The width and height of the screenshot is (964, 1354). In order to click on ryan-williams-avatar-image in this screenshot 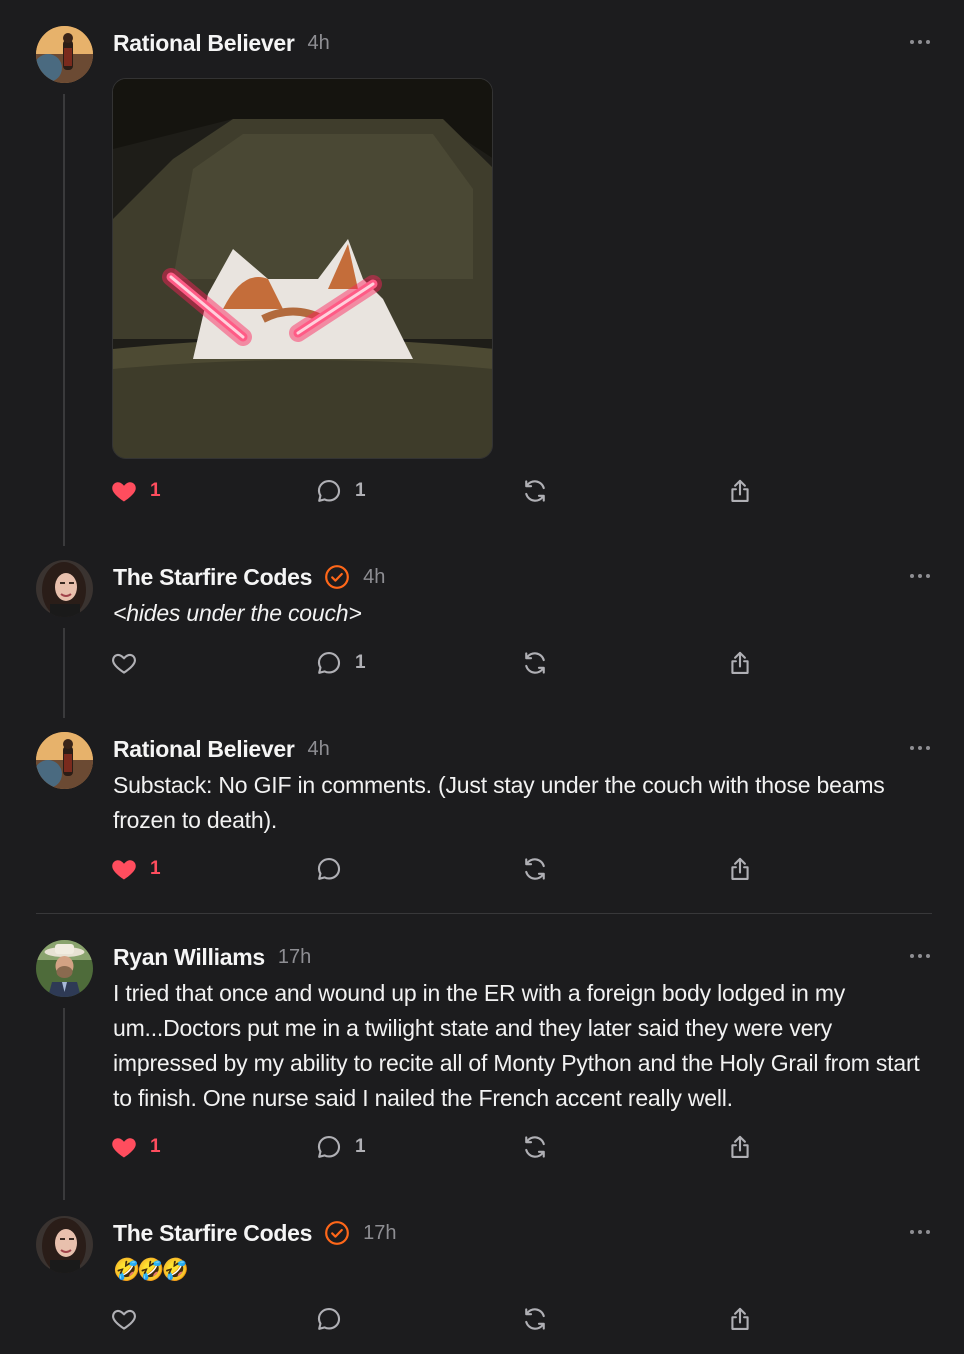, I will do `click(64, 968)`.